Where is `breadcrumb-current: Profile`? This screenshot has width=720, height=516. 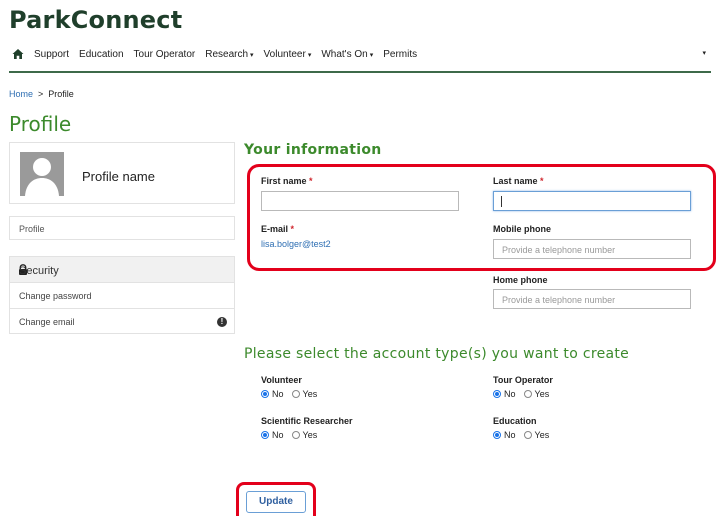 breadcrumb-current: Profile is located at coordinates (61, 94).